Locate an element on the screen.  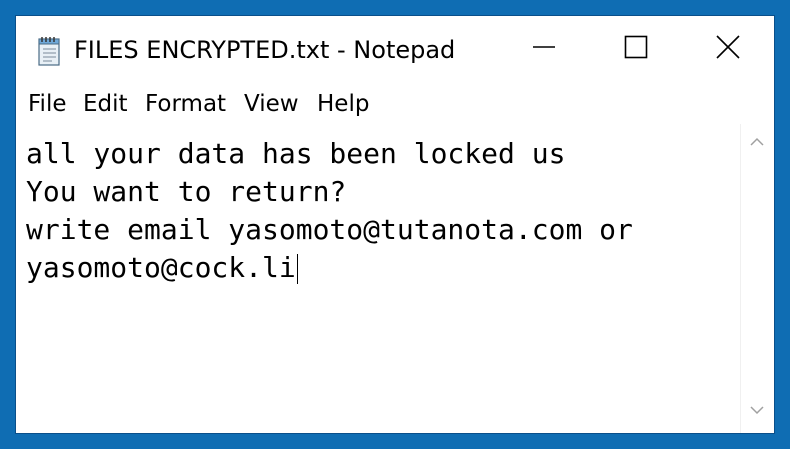
notepad-icon is located at coordinates (50, 51).